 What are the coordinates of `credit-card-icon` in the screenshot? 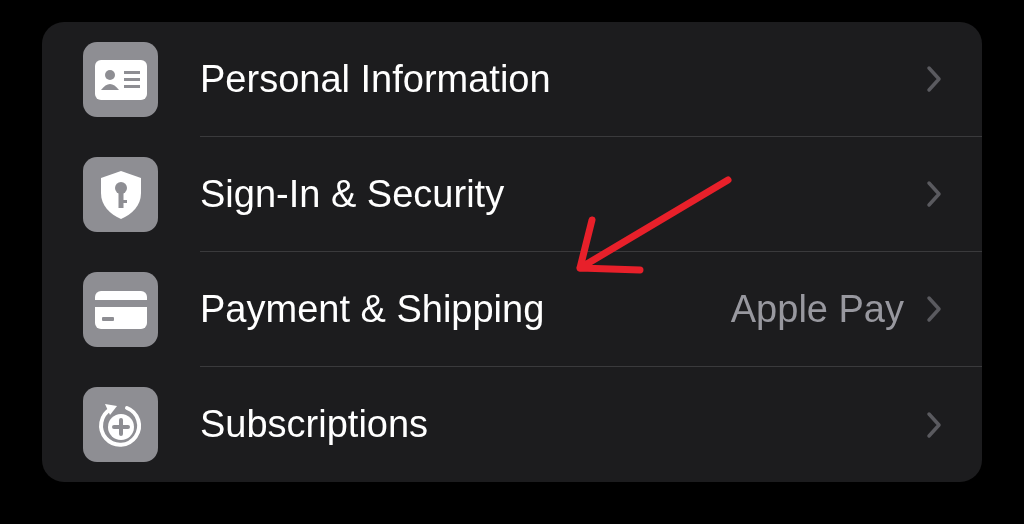 It's located at (120, 309).